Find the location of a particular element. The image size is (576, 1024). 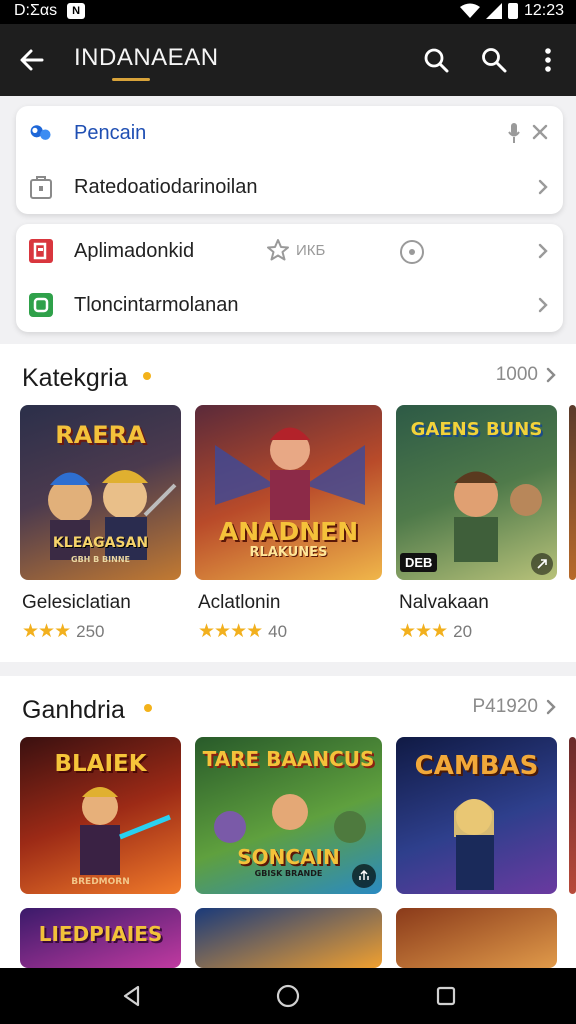

share-icon is located at coordinates (364, 876).